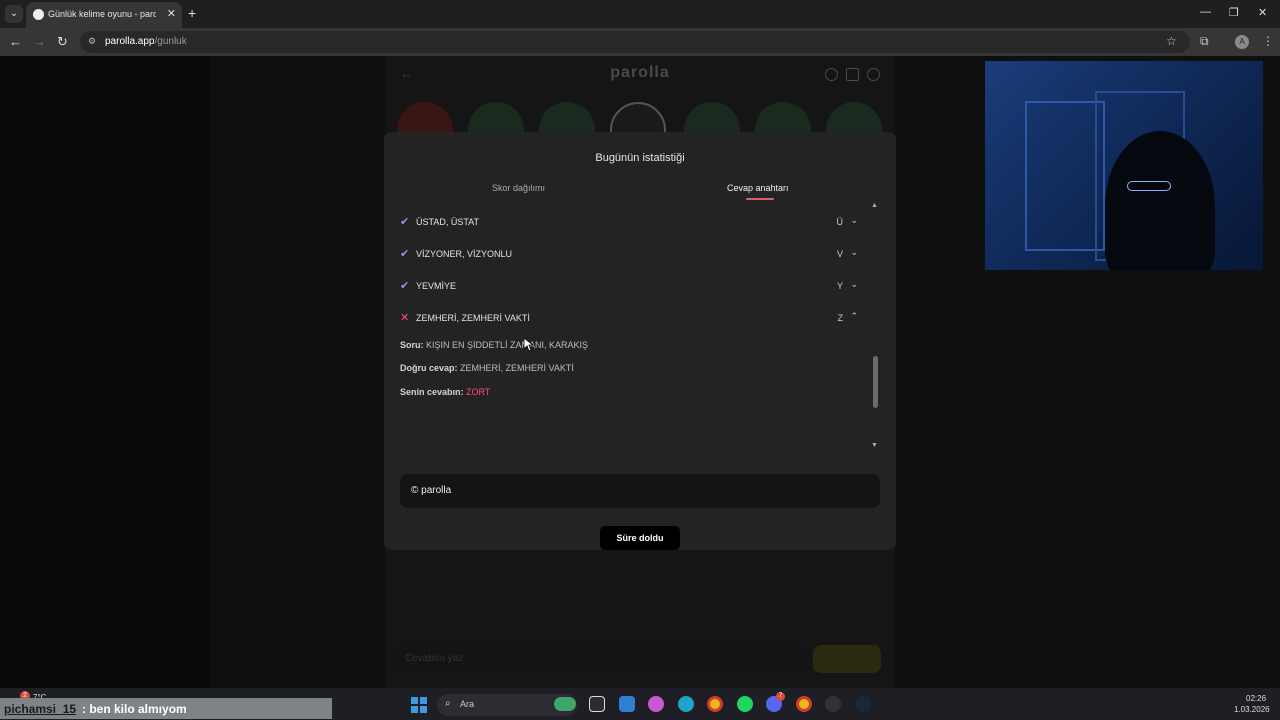 The width and height of the screenshot is (1280, 720). Describe the element at coordinates (14, 14) in the screenshot. I see `tab-search-chevron-icon: ⌄` at that location.